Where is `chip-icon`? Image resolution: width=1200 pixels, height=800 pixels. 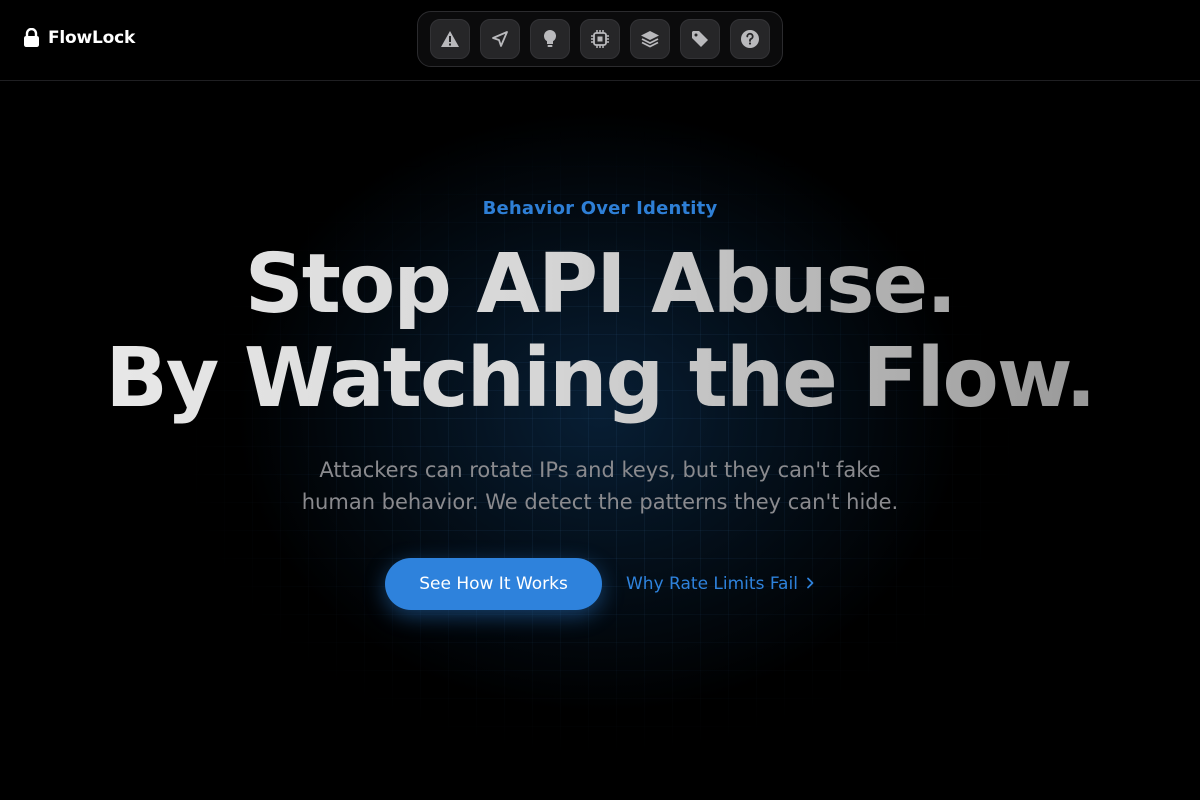 chip-icon is located at coordinates (600, 39).